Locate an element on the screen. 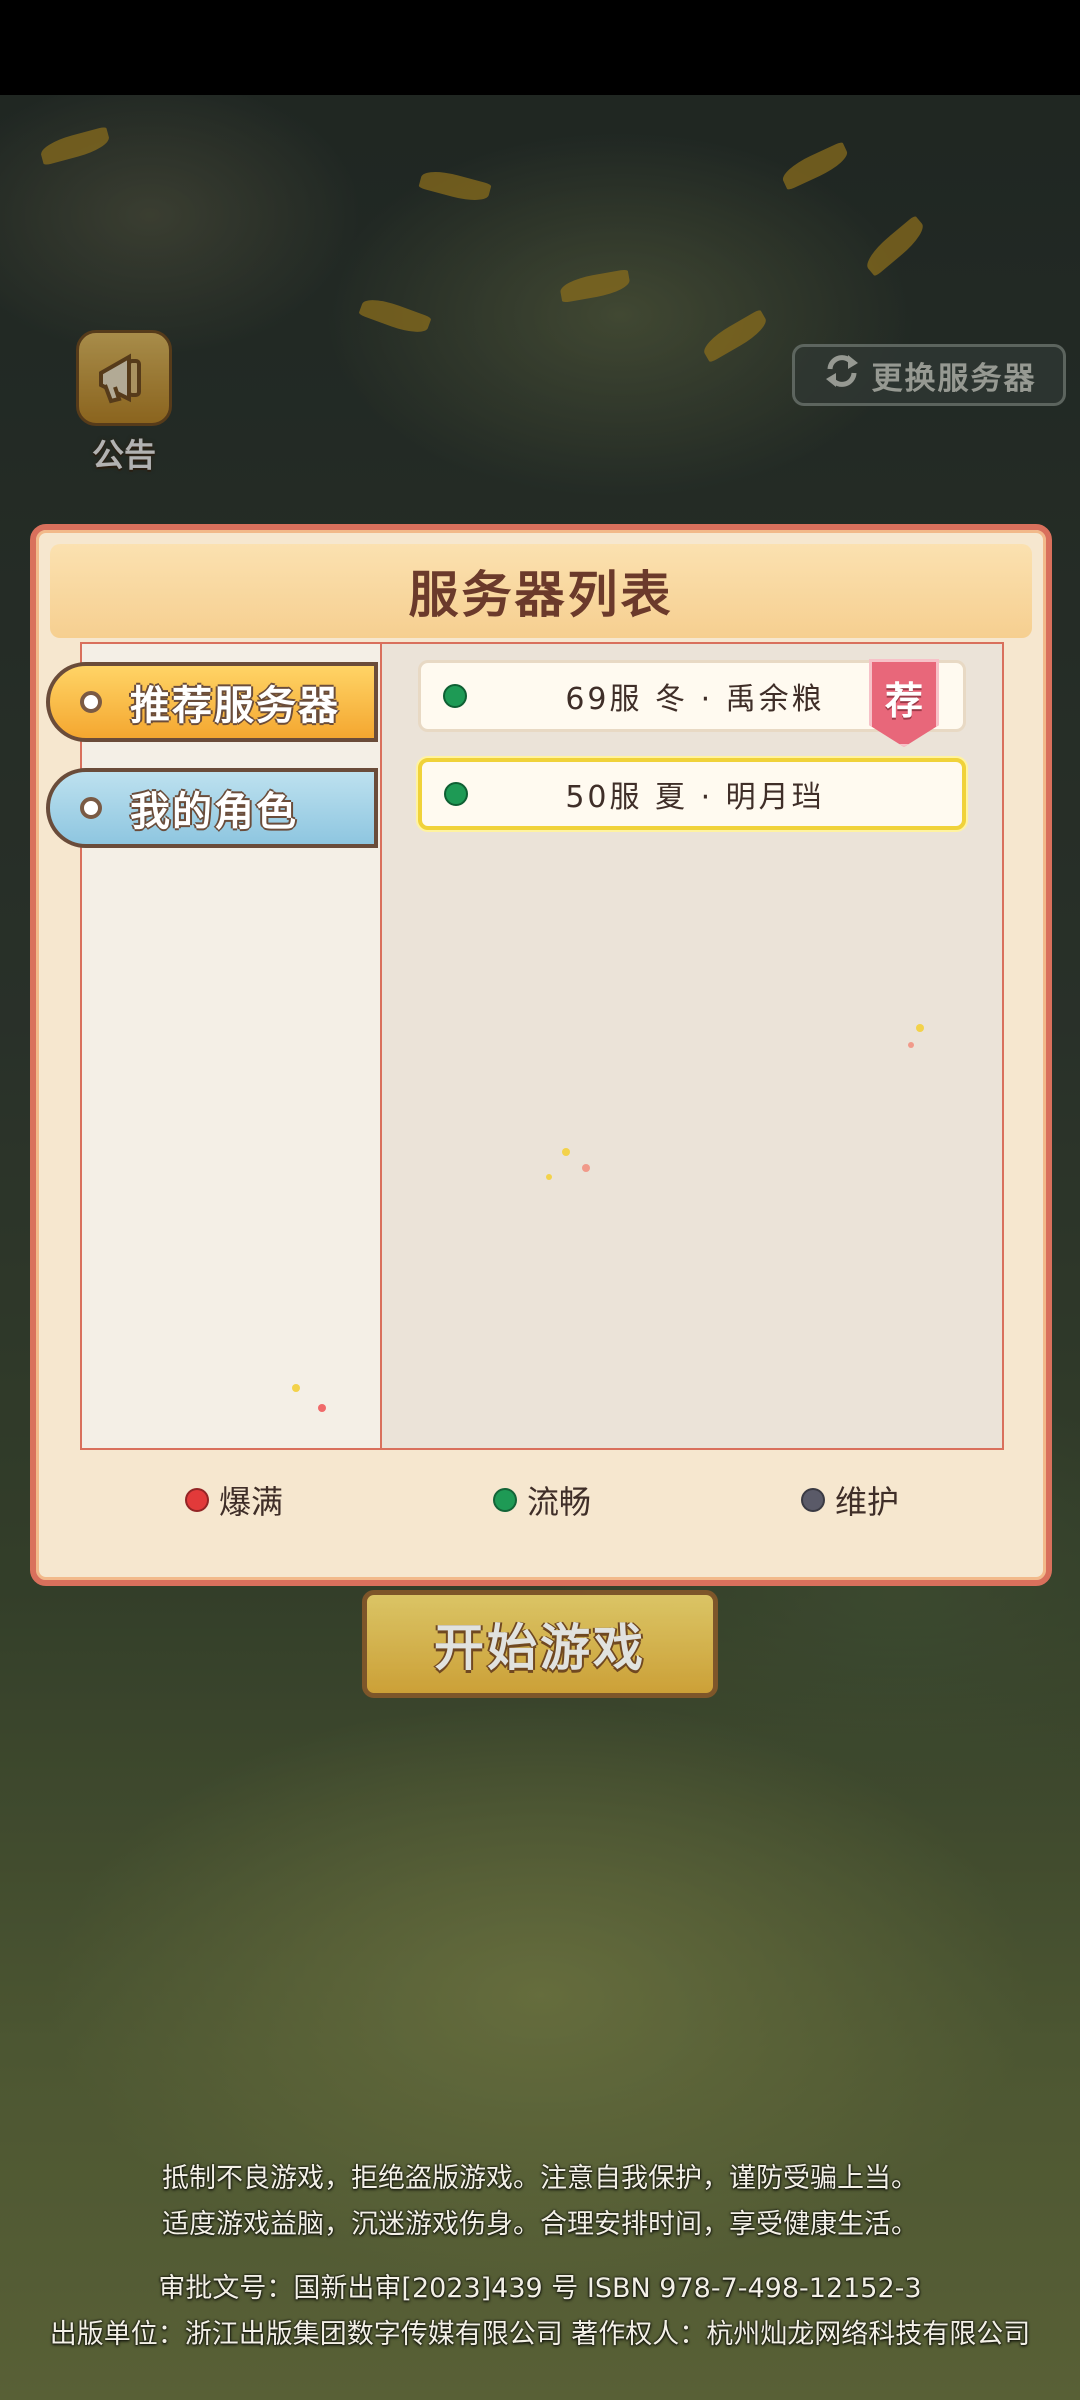 The image size is (1080, 2400). gray-dot-icon is located at coordinates (812, 1500).